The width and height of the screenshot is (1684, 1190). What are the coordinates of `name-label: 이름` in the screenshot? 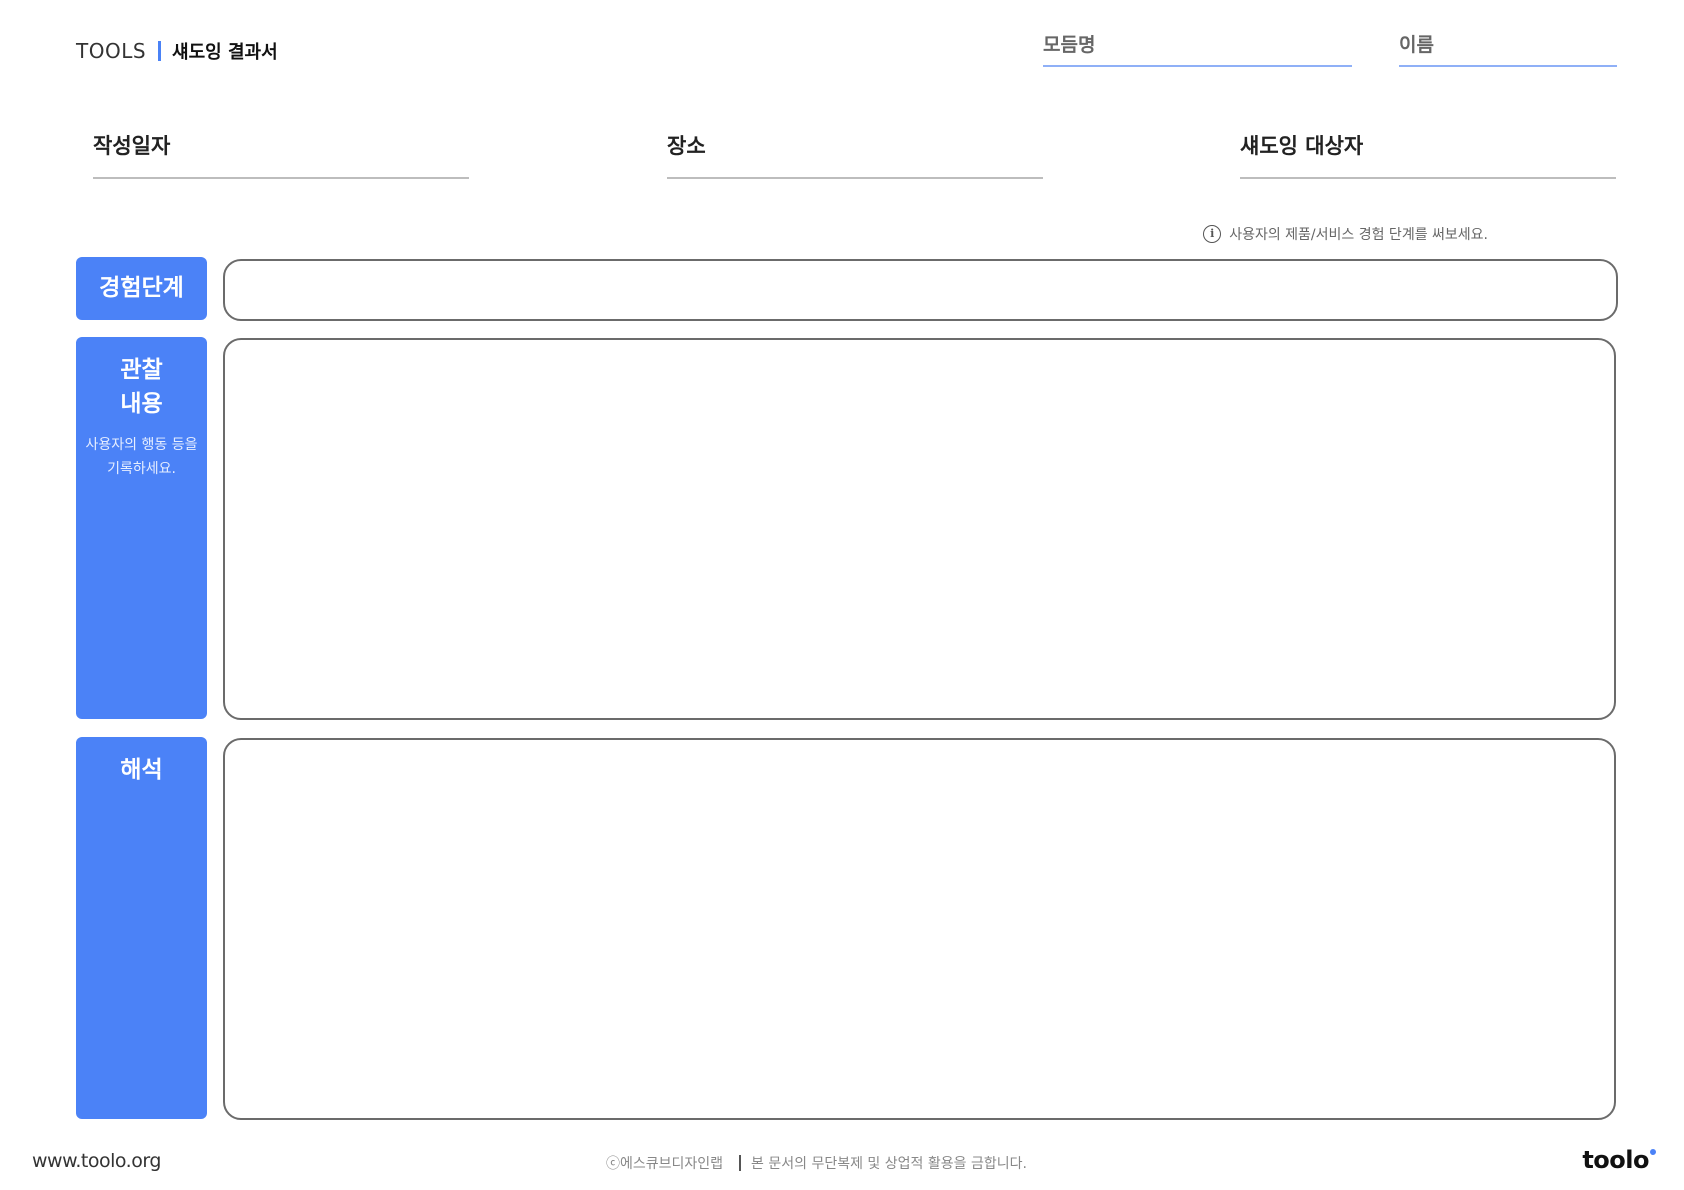 It's located at (1416, 45).